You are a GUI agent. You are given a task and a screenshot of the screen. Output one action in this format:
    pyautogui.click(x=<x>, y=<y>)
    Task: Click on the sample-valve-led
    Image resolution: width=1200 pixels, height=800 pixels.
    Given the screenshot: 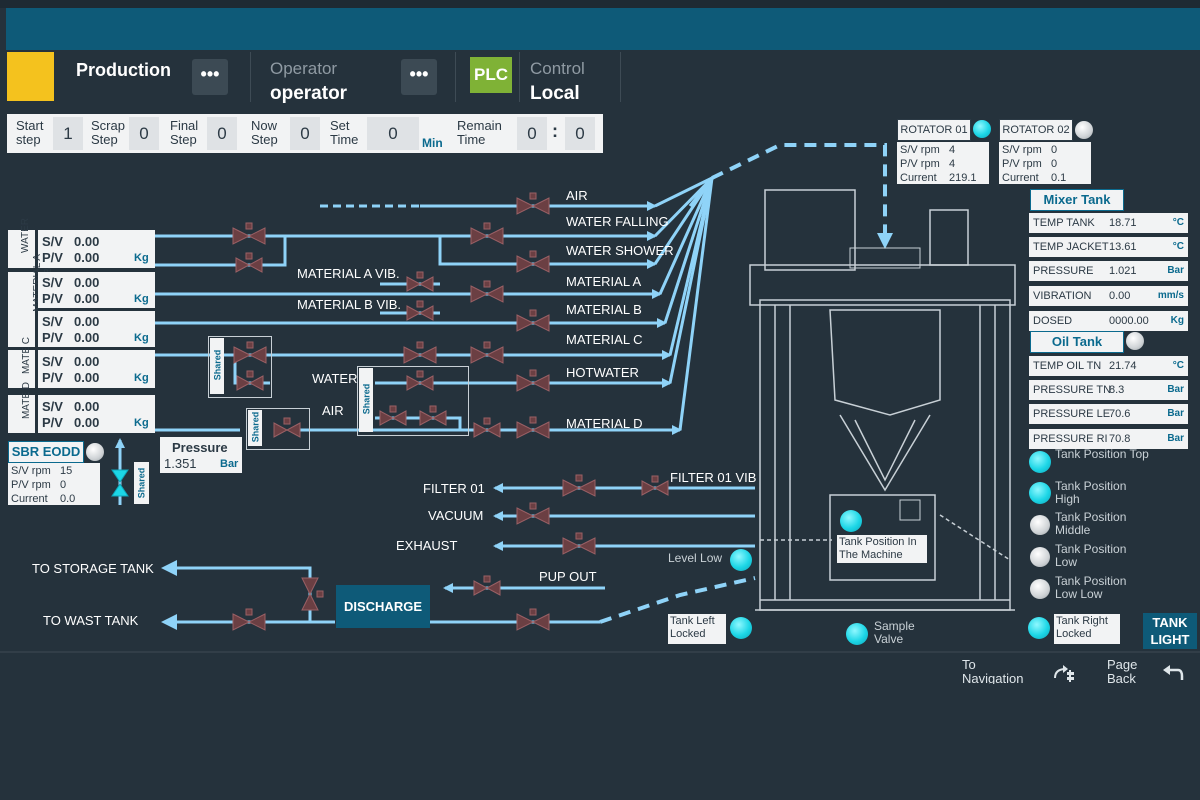 What is the action you would take?
    pyautogui.click(x=857, y=634)
    